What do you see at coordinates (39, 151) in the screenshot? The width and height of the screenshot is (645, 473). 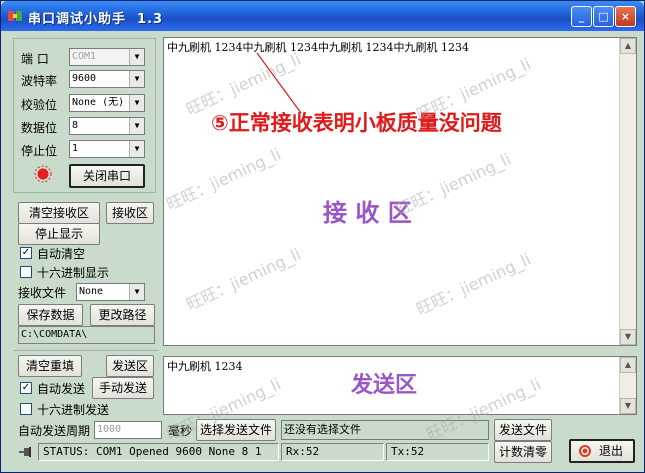 I see `stopbits-label: 停止位` at bounding box center [39, 151].